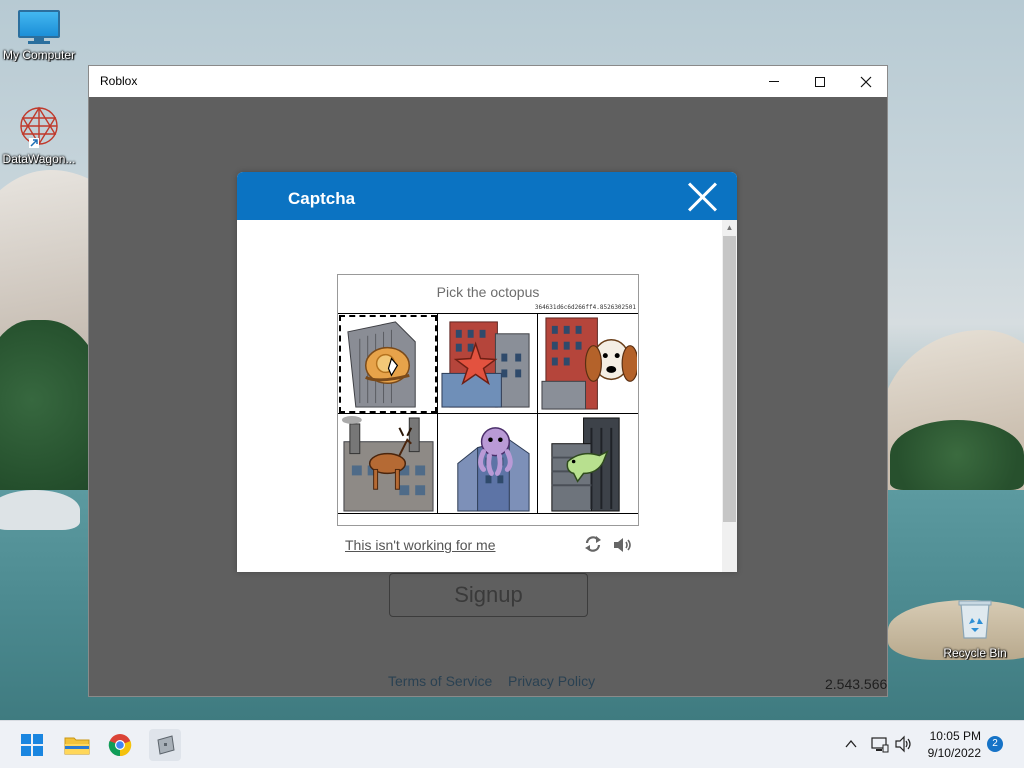  Describe the element at coordinates (623, 545) in the screenshot. I see `audio-icon` at that location.